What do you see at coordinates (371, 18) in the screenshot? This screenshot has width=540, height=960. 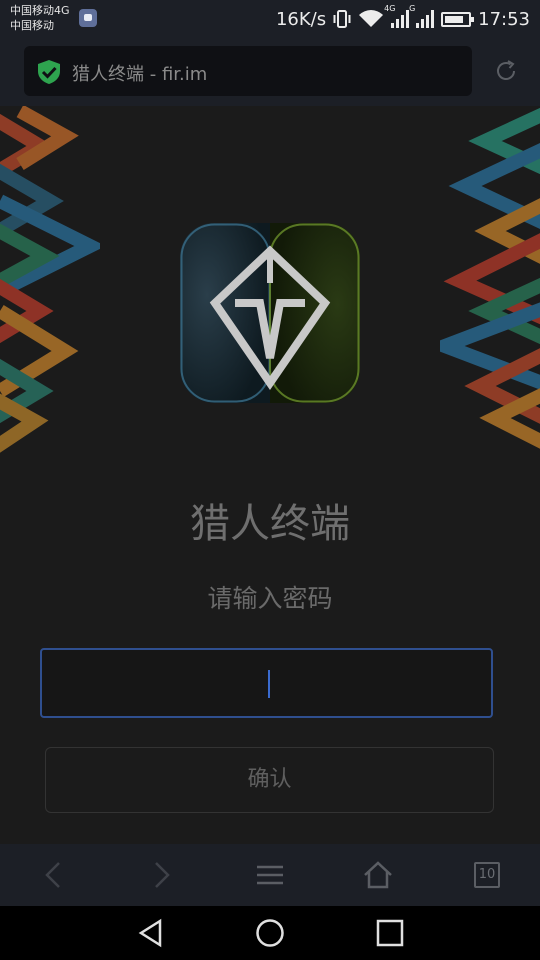 I see `wifi-icon` at bounding box center [371, 18].